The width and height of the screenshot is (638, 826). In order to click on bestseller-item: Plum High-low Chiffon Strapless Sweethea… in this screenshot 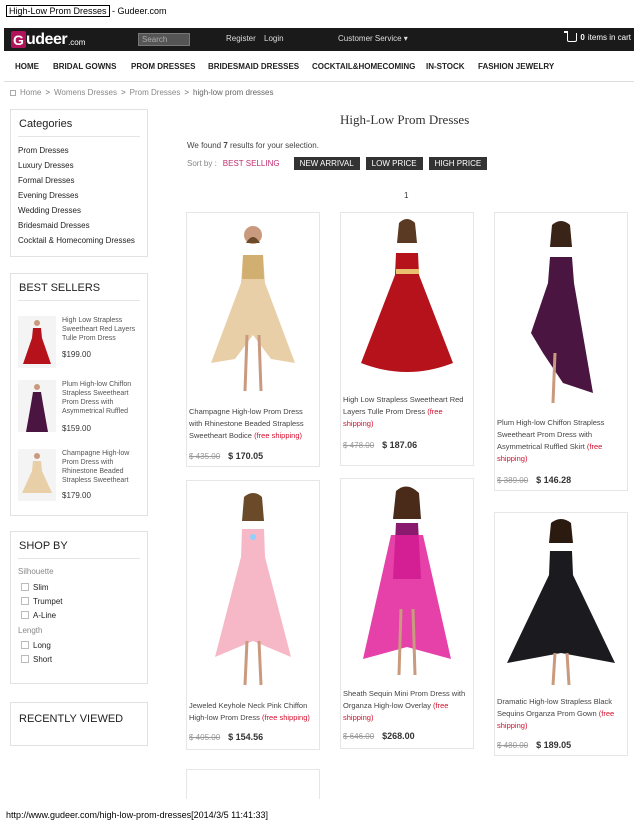, I will do `click(80, 410)`.